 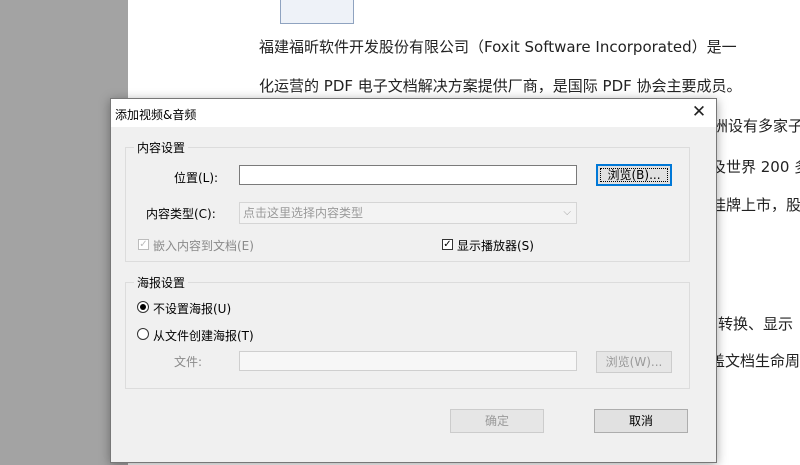 I want to click on location-input, so click(x=408, y=175).